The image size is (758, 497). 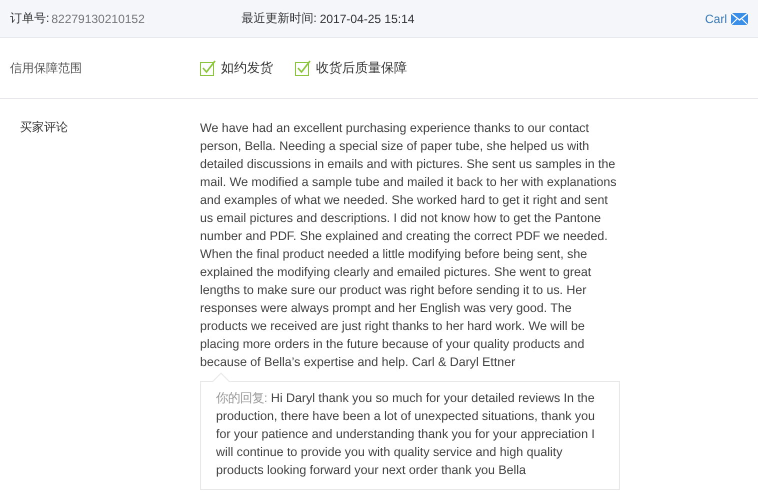 What do you see at coordinates (44, 127) in the screenshot?
I see `review-label: 买家评论` at bounding box center [44, 127].